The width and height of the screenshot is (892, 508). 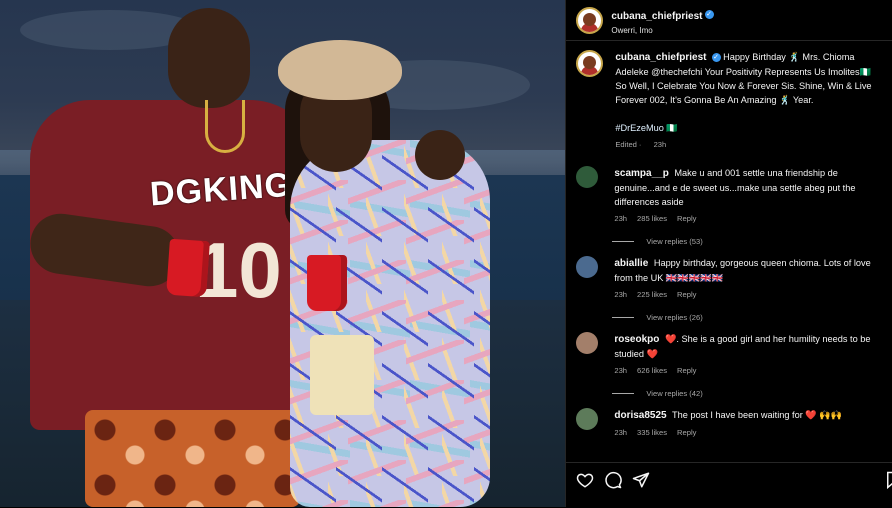 I want to click on man-head, so click(x=209, y=58).